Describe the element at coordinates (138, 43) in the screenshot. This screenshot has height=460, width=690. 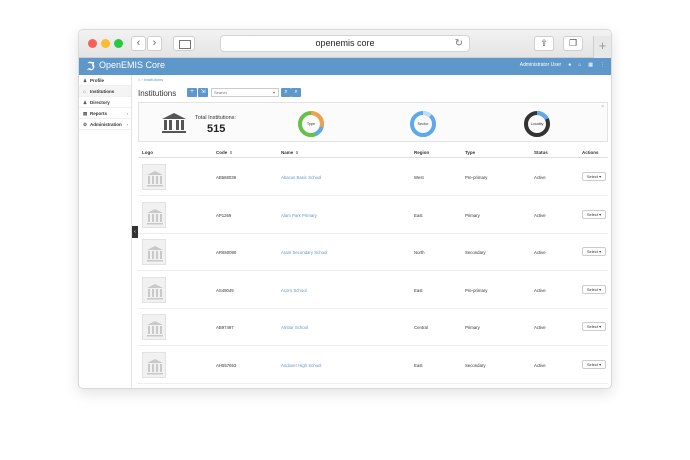
I see `chevron-left-icon: ‹` at that location.